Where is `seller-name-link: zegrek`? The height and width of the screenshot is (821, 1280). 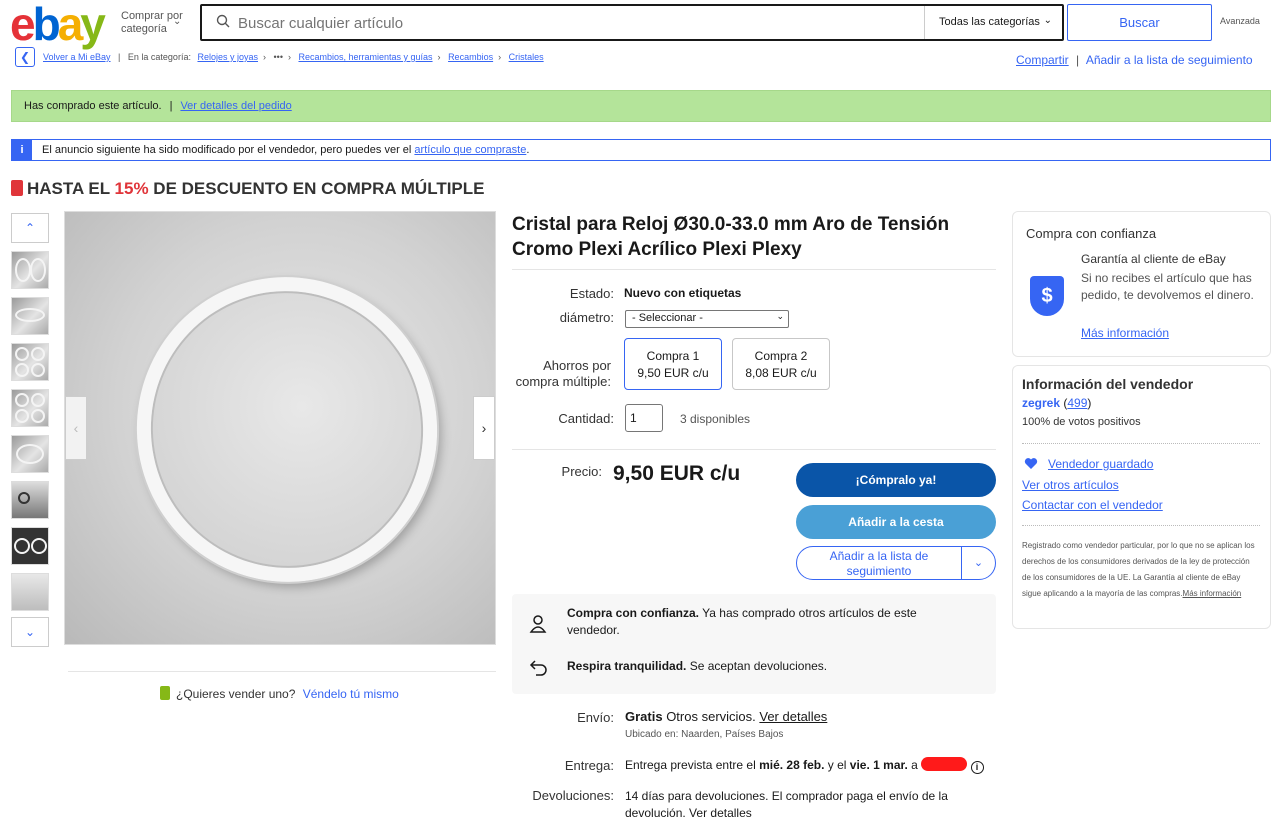 seller-name-link: zegrek is located at coordinates (1041, 403).